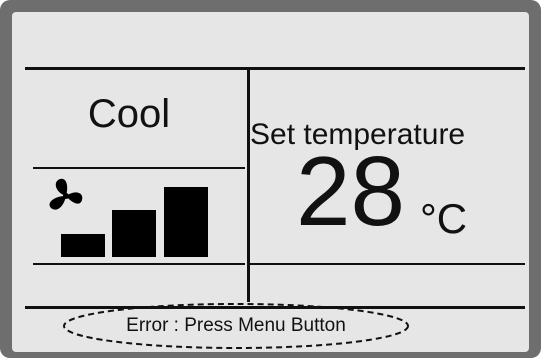 This screenshot has width=541, height=358. Describe the element at coordinates (351, 191) in the screenshot. I see `temperature-value: 28` at that location.